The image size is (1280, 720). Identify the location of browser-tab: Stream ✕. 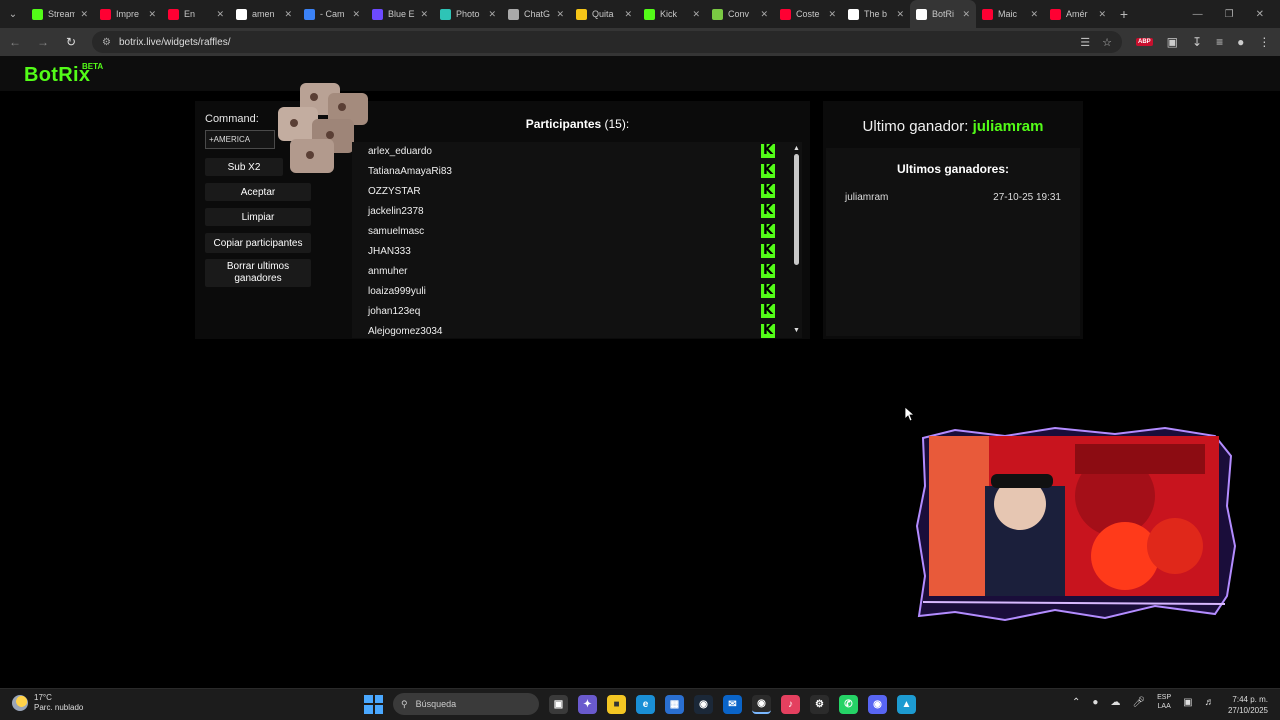
(60, 14).